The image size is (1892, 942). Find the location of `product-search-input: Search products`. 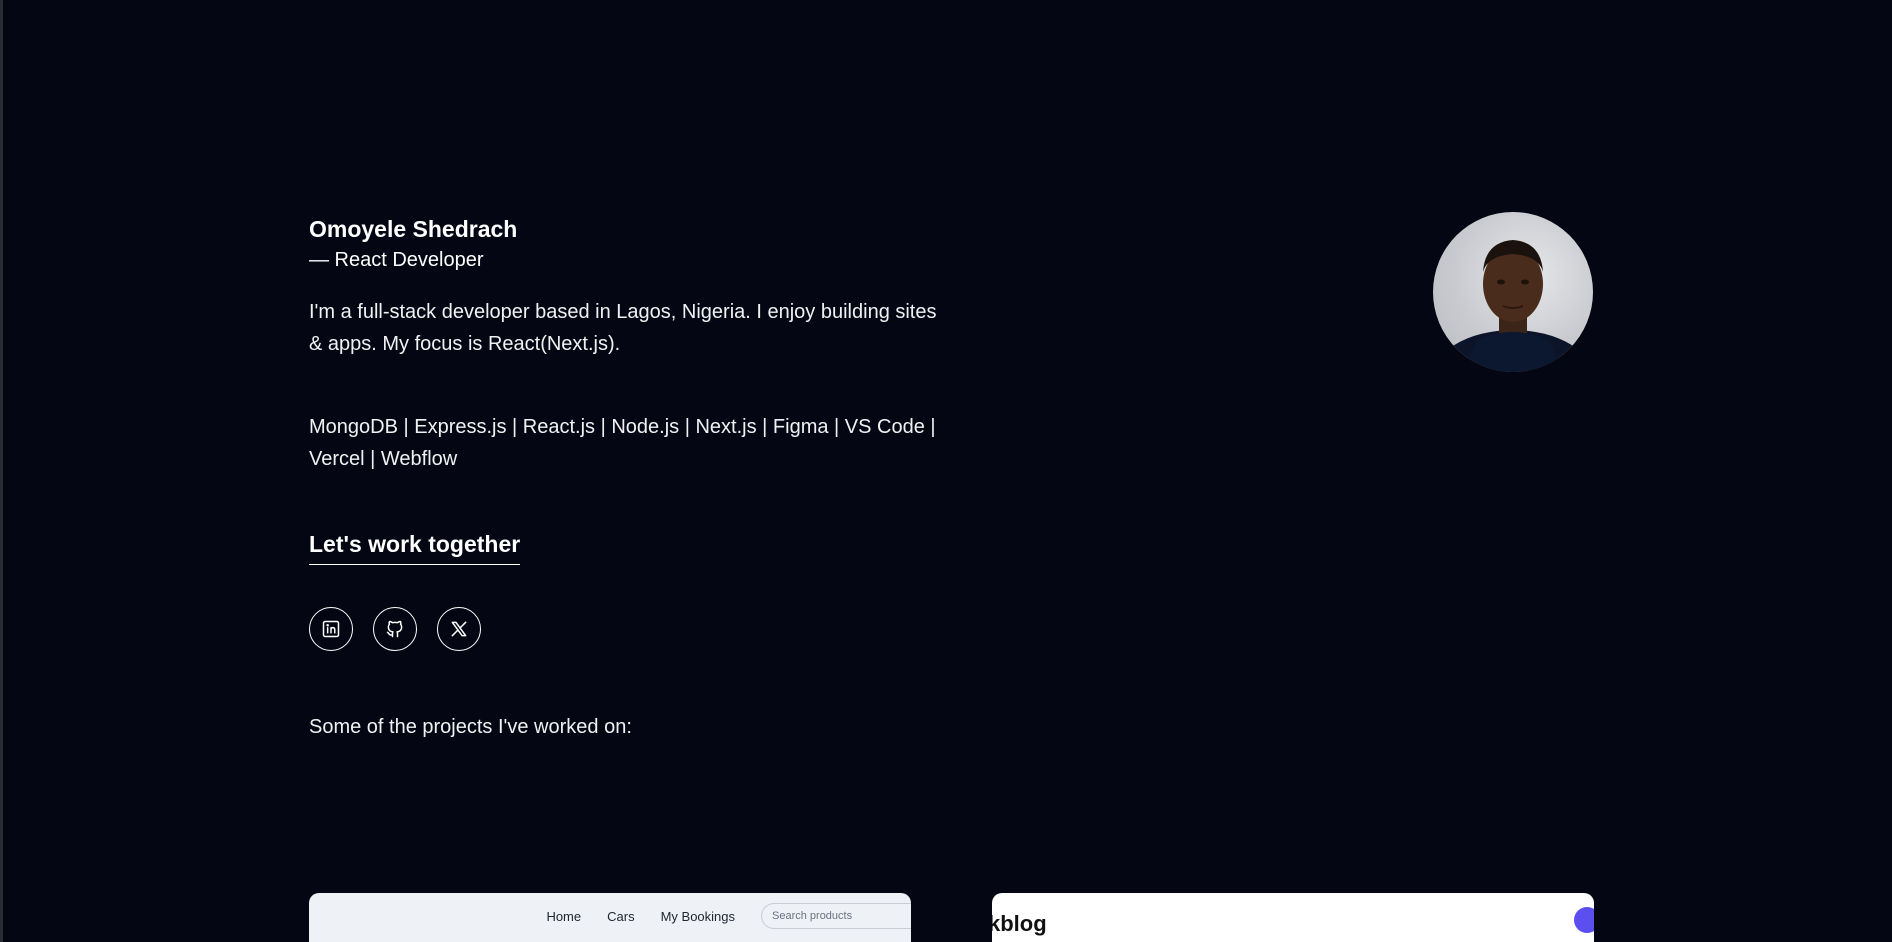

product-search-input: Search products is located at coordinates (836, 916).